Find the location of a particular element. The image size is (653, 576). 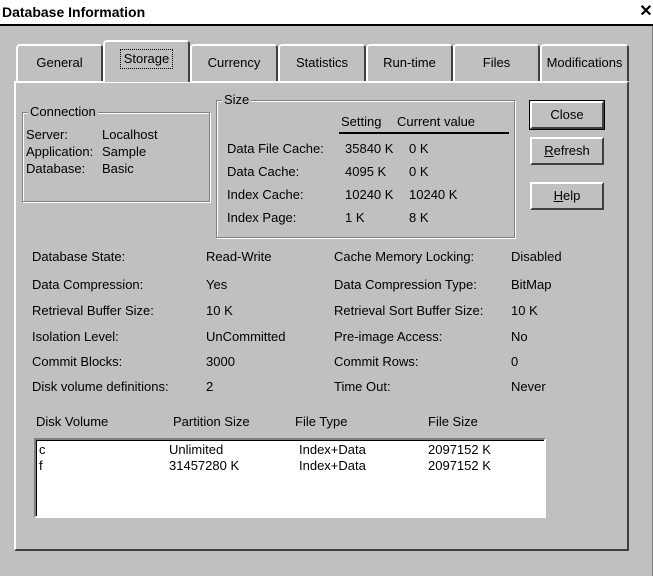

tab-label: General is located at coordinates (59, 62).